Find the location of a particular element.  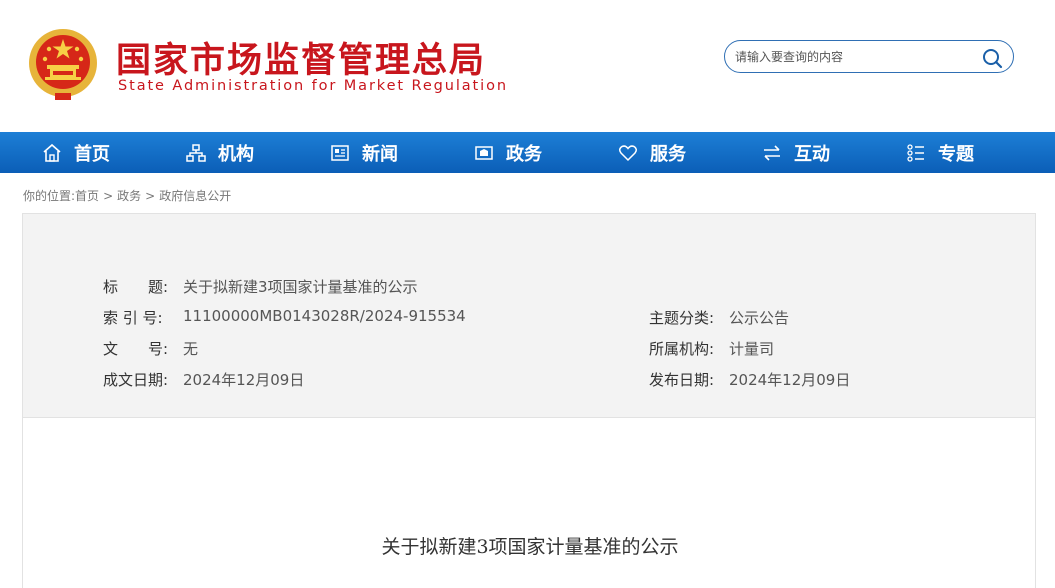

main-nav: 首页 机构 新闻 政务 服务 互动 专题 is located at coordinates (527, 152).